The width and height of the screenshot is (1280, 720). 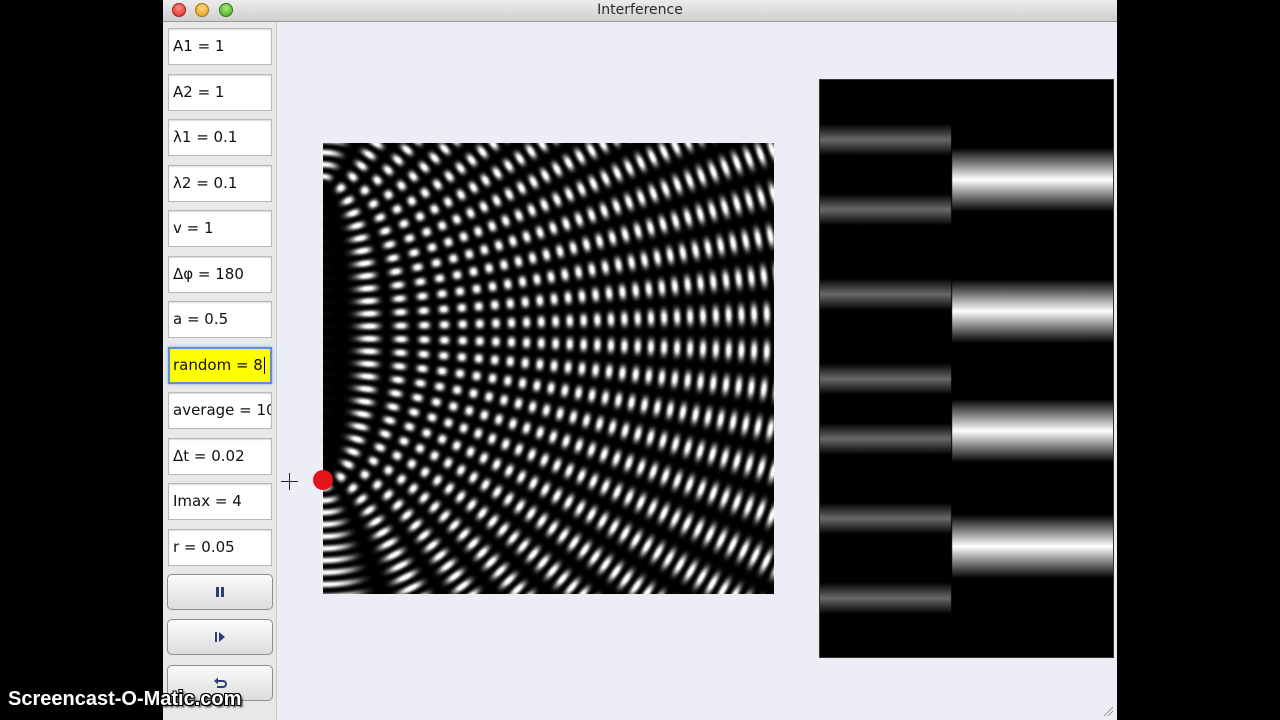 I want to click on text-caret, so click(x=264, y=365).